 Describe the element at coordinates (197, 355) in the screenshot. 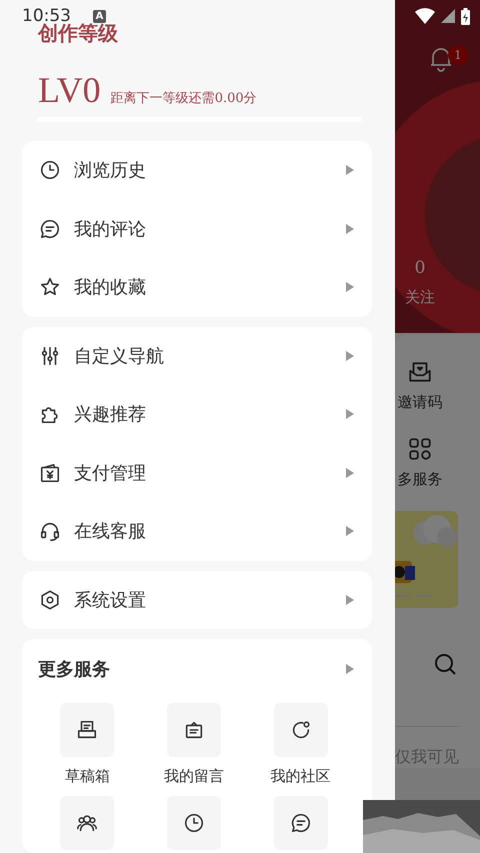

I see `menu-item: 自定义导航` at that location.